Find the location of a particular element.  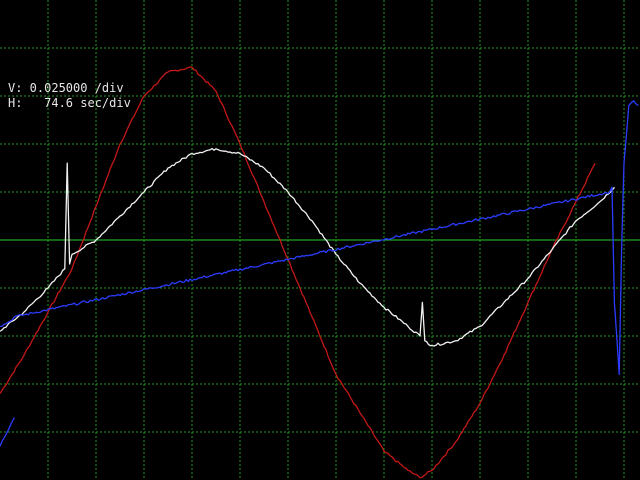

vertical-scale-readout: V: 0.025000 /div is located at coordinates (66, 88).